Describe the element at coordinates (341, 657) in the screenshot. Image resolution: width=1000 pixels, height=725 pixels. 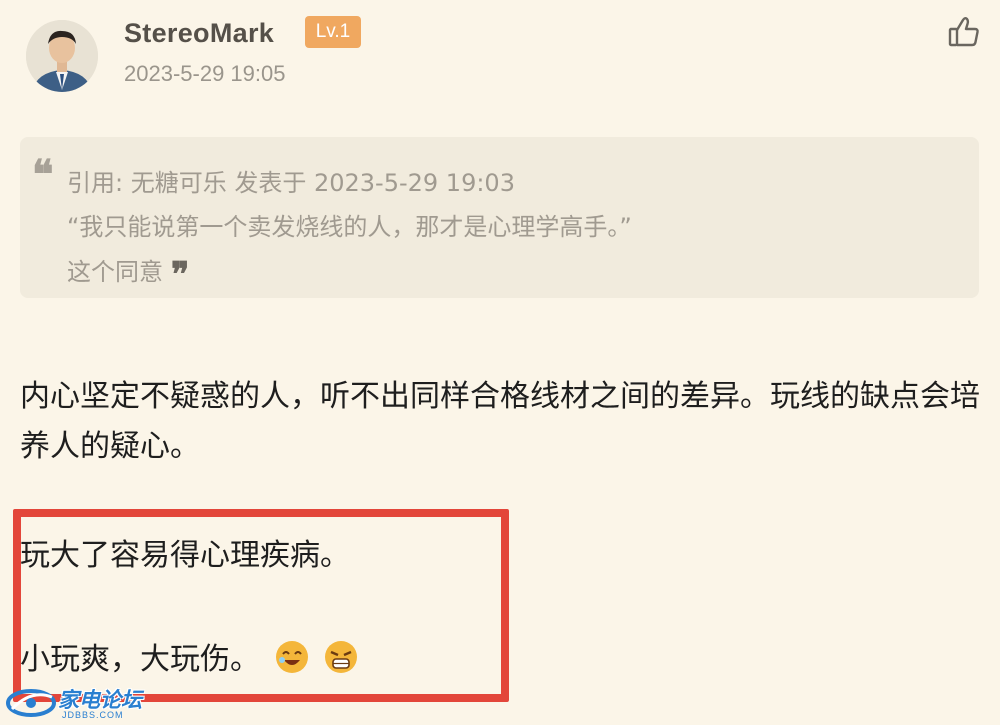
I see `crying-emoji-icon` at that location.